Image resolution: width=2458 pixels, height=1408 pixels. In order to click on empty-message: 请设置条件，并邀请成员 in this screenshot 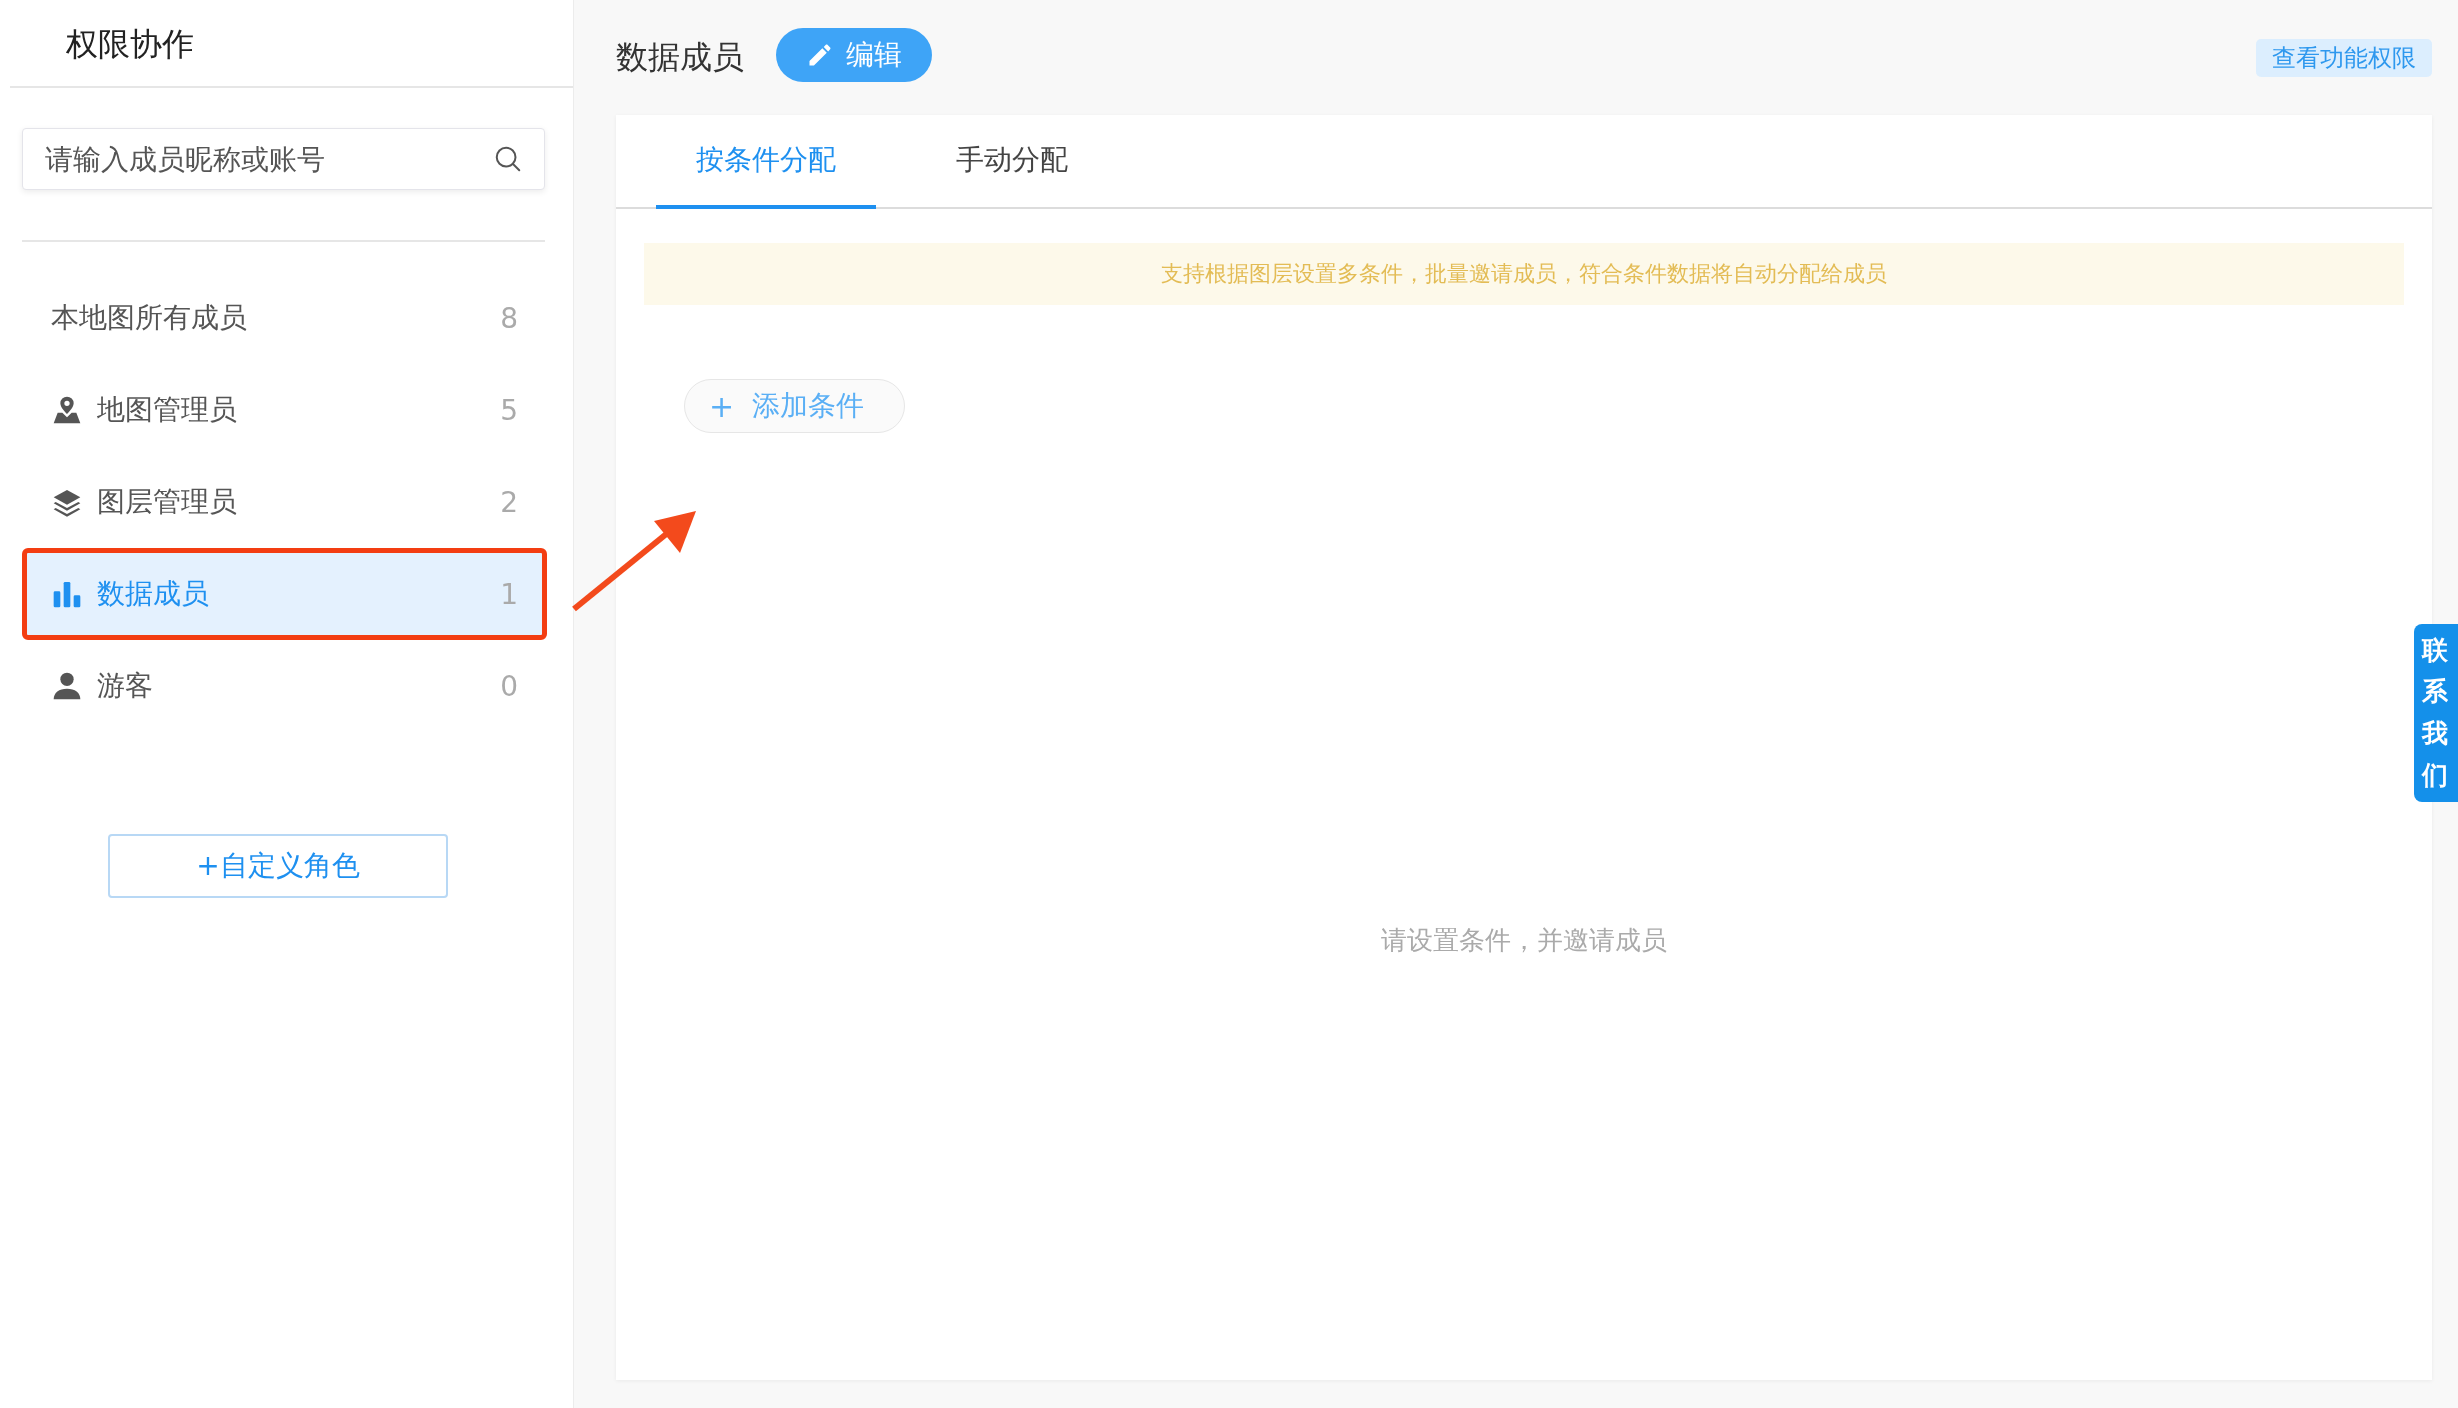, I will do `click(1524, 940)`.